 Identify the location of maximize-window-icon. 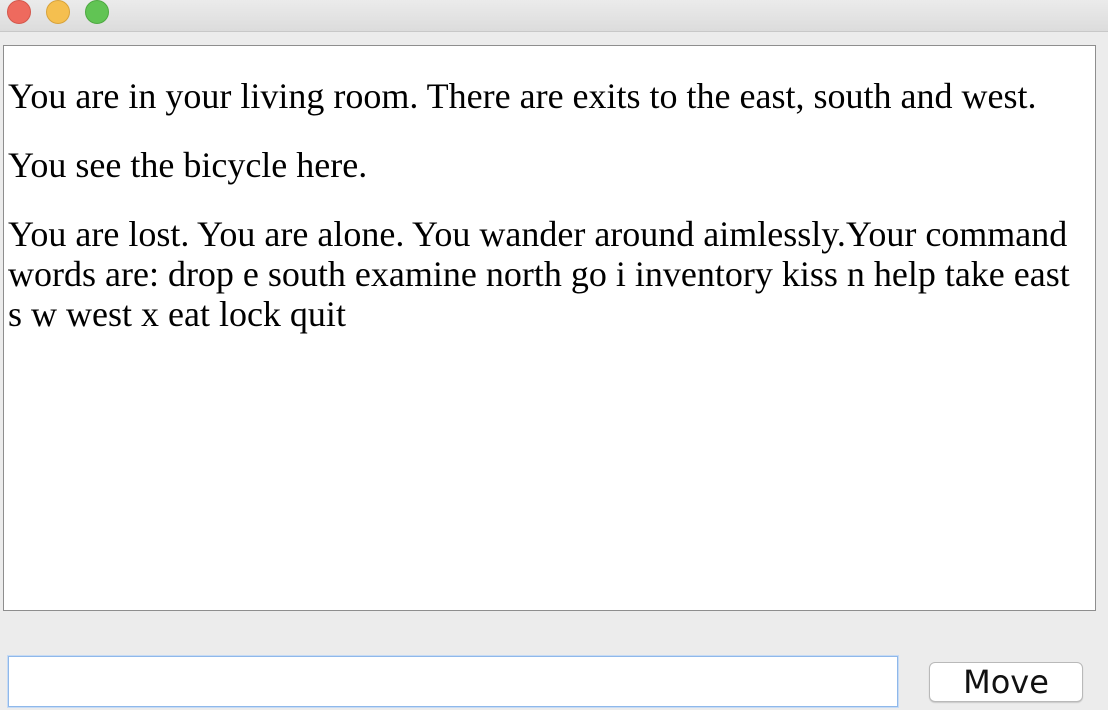
(97, 12).